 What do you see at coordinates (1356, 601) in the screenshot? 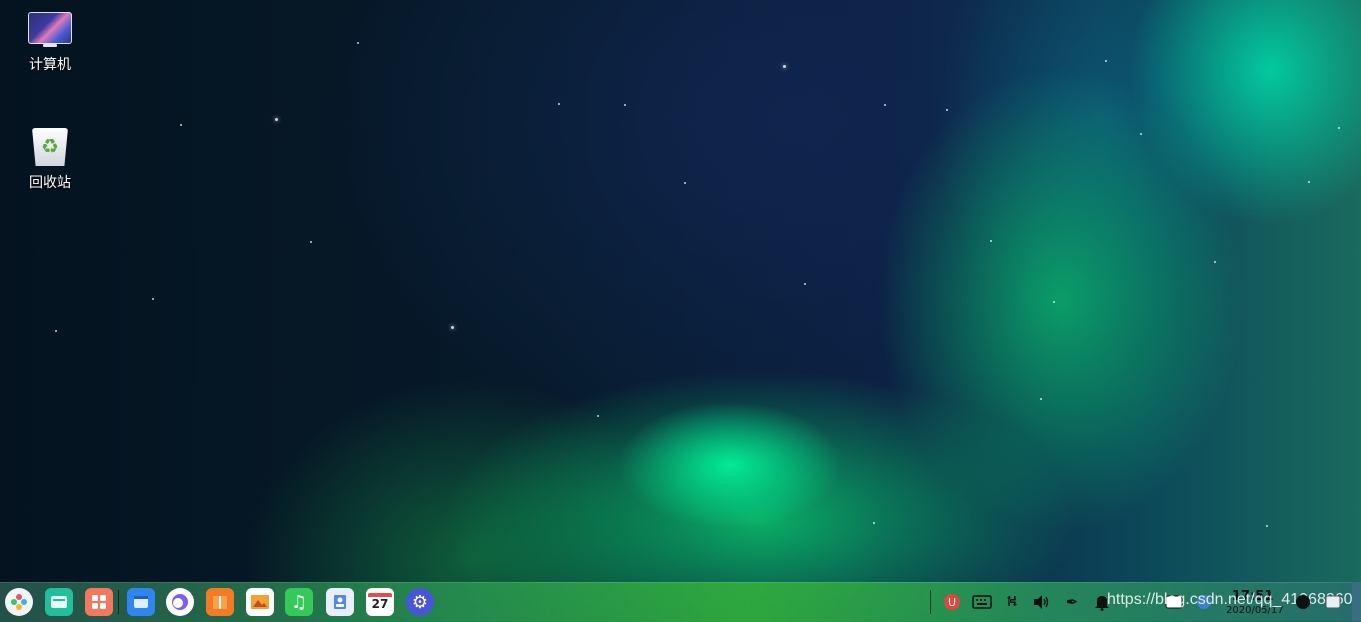
I see `taskbar-edge-handle` at bounding box center [1356, 601].